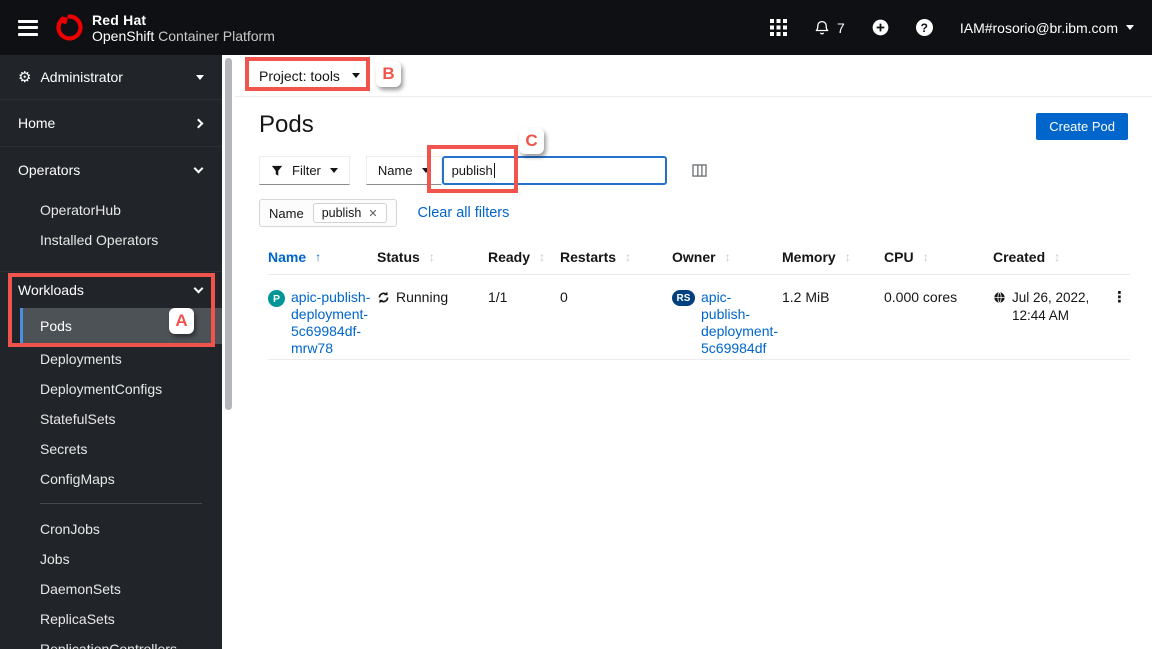 The image size is (1152, 649). What do you see at coordinates (214, 35) in the screenshot?
I see `brand-line2-suffix: Container Platform` at bounding box center [214, 35].